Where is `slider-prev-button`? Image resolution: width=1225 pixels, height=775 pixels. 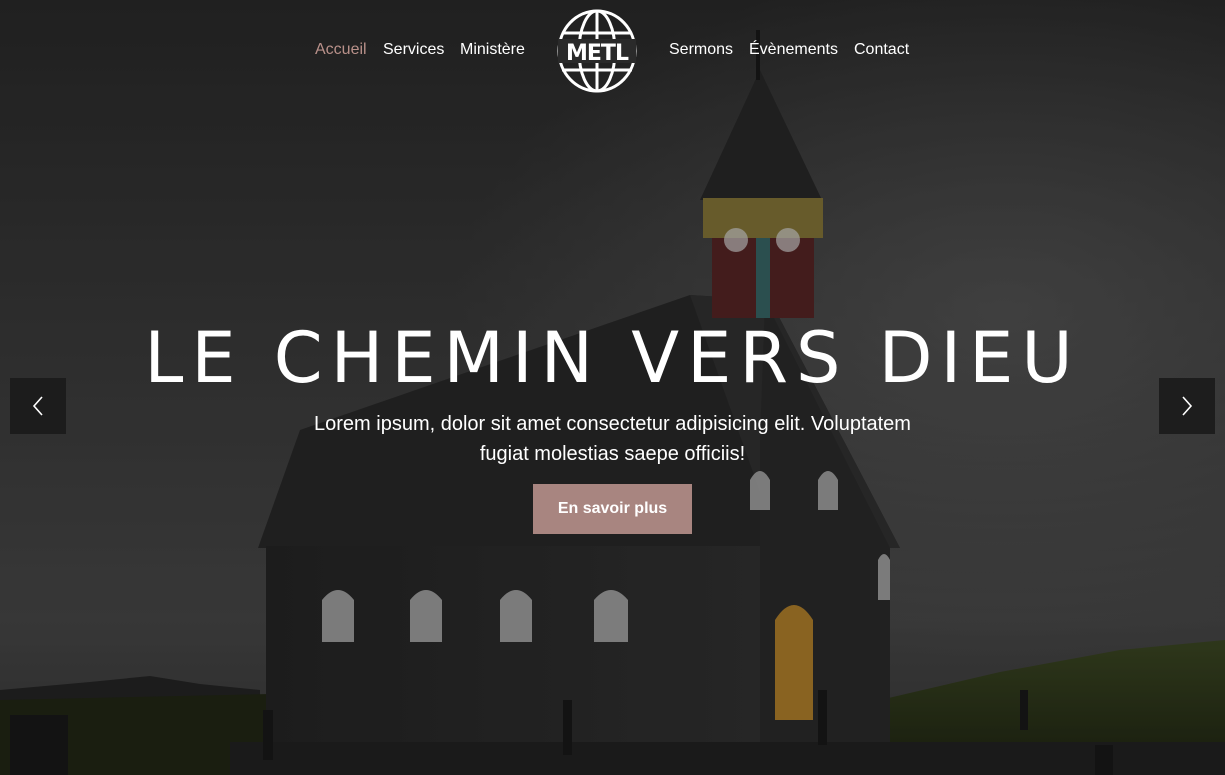
slider-prev-button is located at coordinates (38, 406).